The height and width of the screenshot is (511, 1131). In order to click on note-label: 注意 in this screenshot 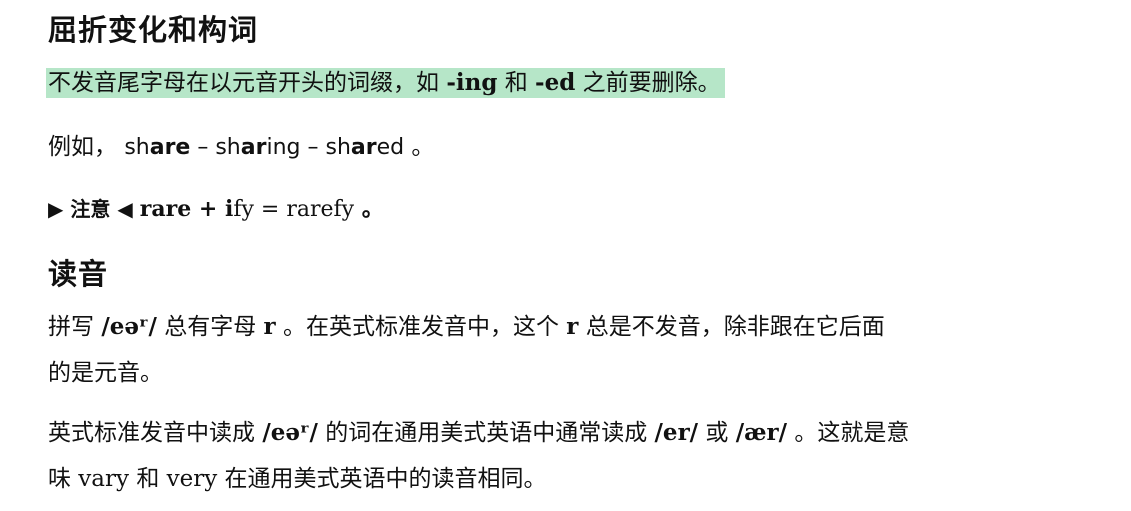, I will do `click(90, 209)`.